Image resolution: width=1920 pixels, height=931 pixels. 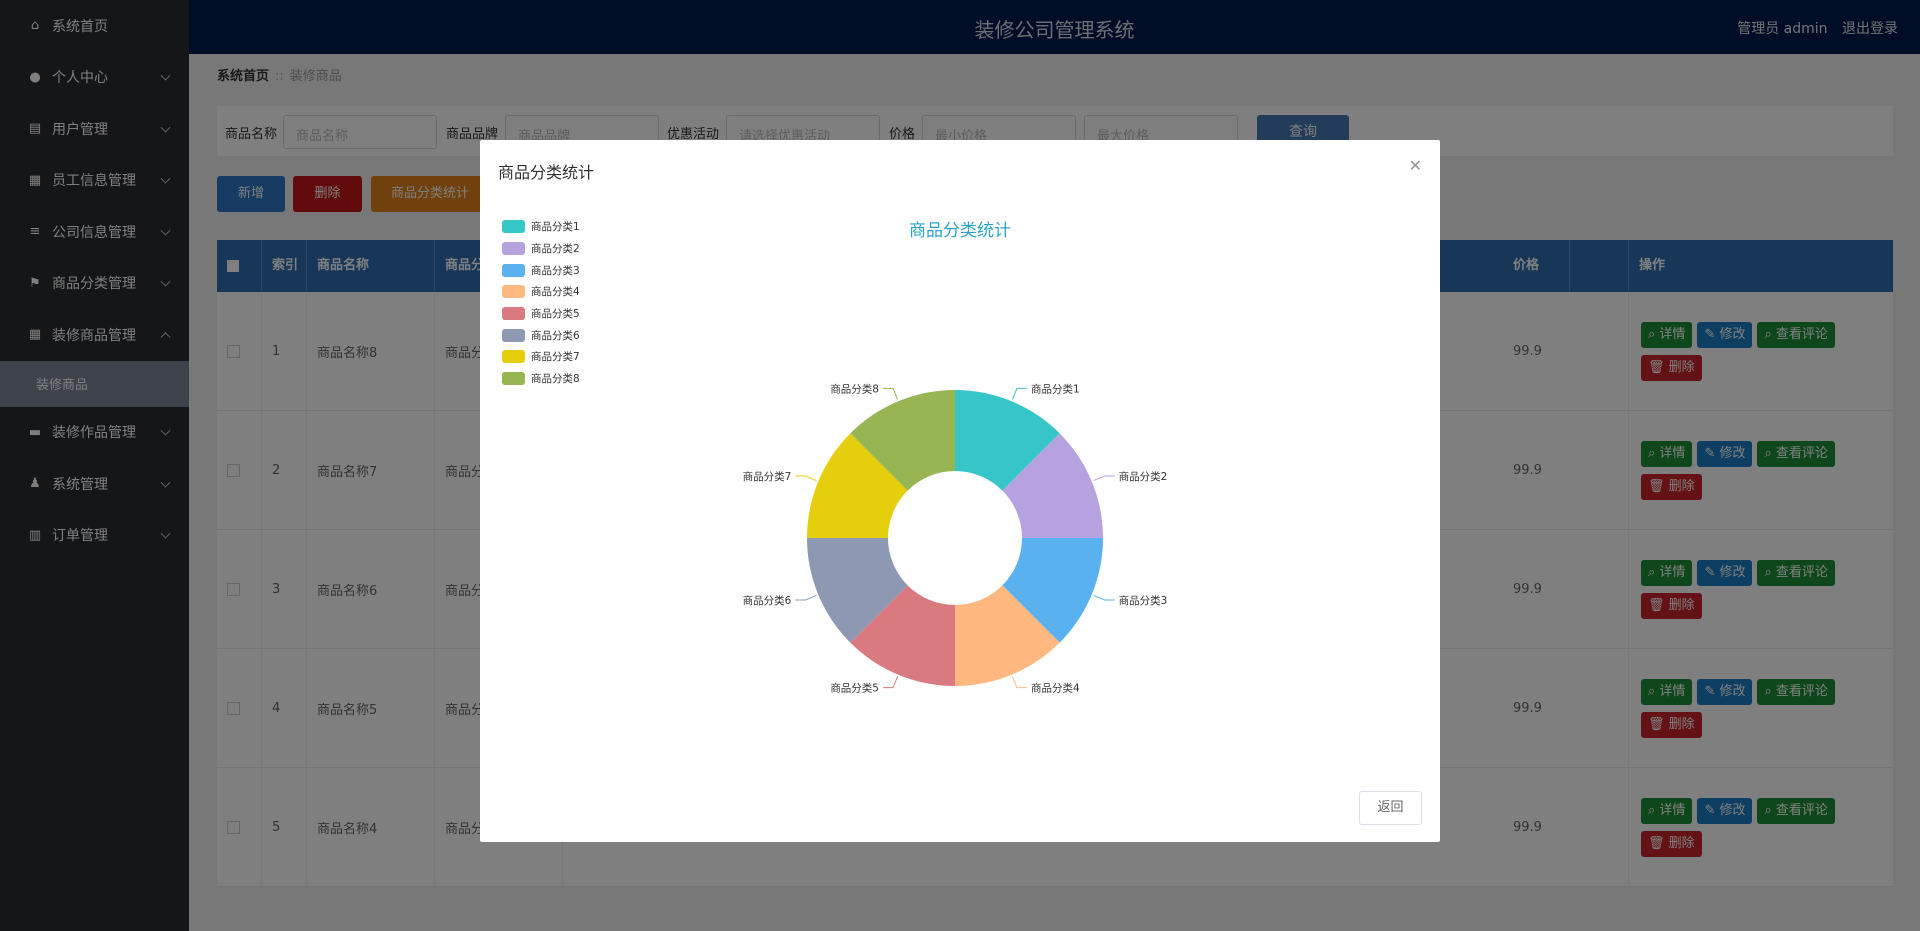 What do you see at coordinates (1415, 165) in the screenshot?
I see `close-icon: ✕` at bounding box center [1415, 165].